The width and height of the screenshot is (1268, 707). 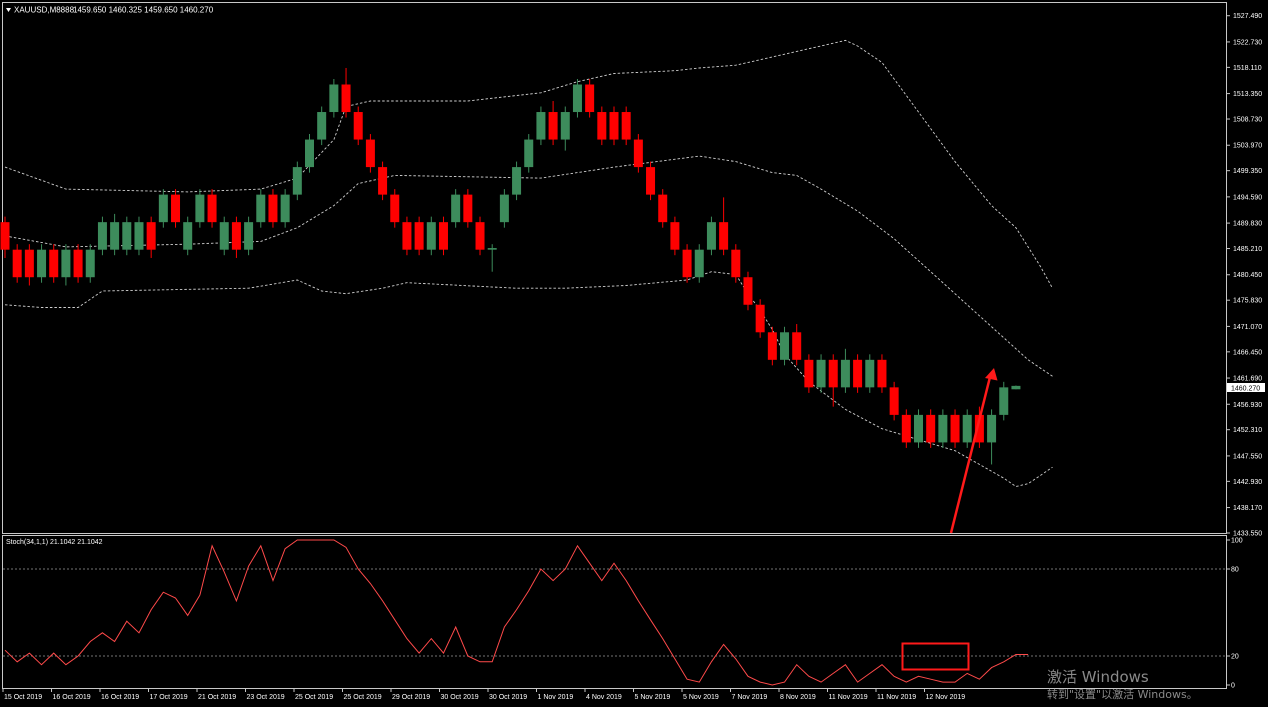 I want to click on price-tick-label: 1522.730, so click(x=1247, y=42).